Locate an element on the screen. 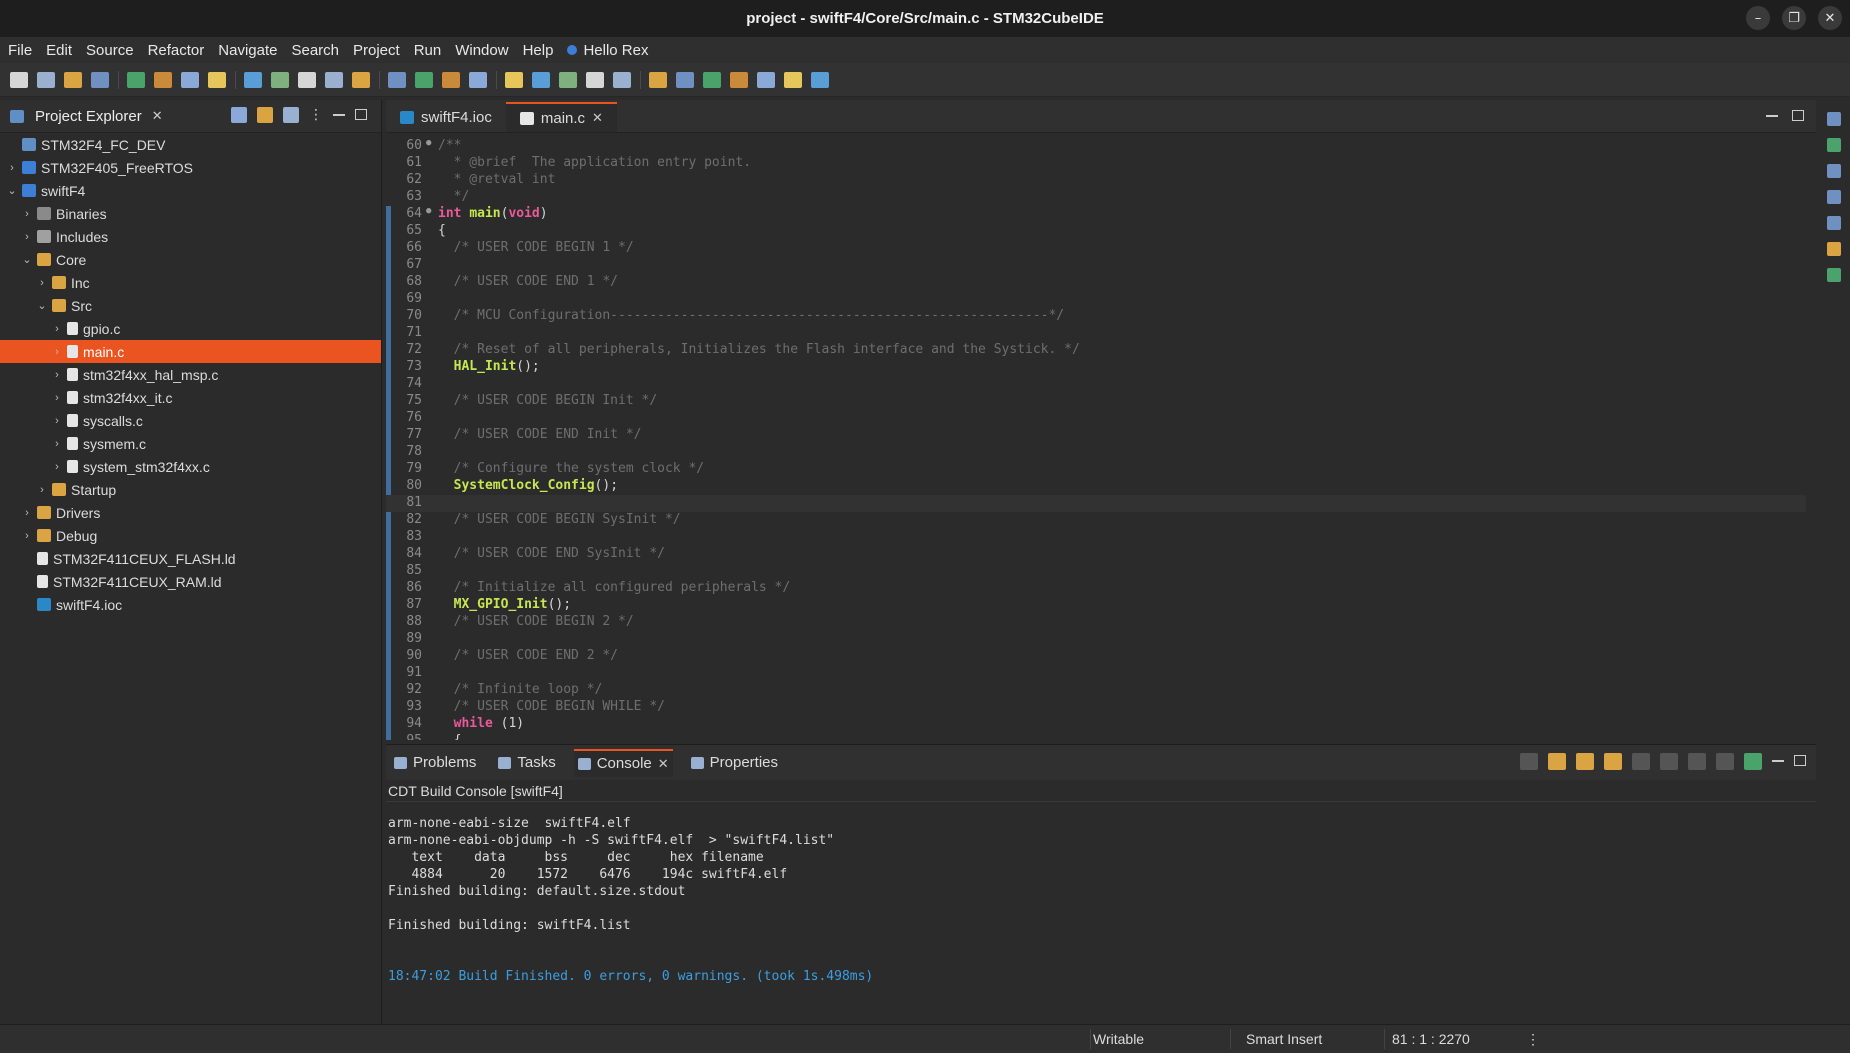 This screenshot has height=1053, width=1850. tree-item: › main.c is located at coordinates (190, 351).